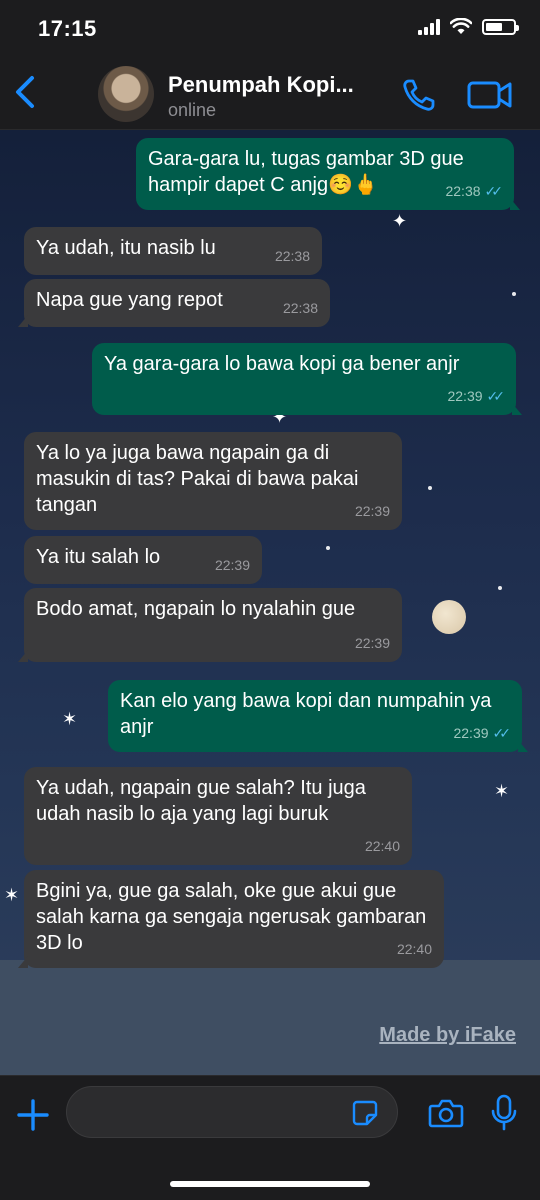  What do you see at coordinates (270, 1184) in the screenshot?
I see `home-indicator` at bounding box center [270, 1184].